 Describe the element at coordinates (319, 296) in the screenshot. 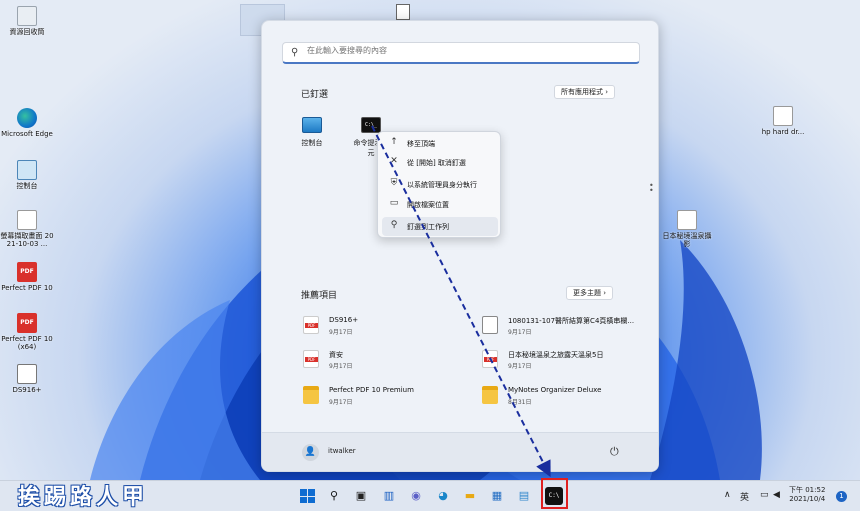

I see `recommended-title: 推薦項目` at that location.